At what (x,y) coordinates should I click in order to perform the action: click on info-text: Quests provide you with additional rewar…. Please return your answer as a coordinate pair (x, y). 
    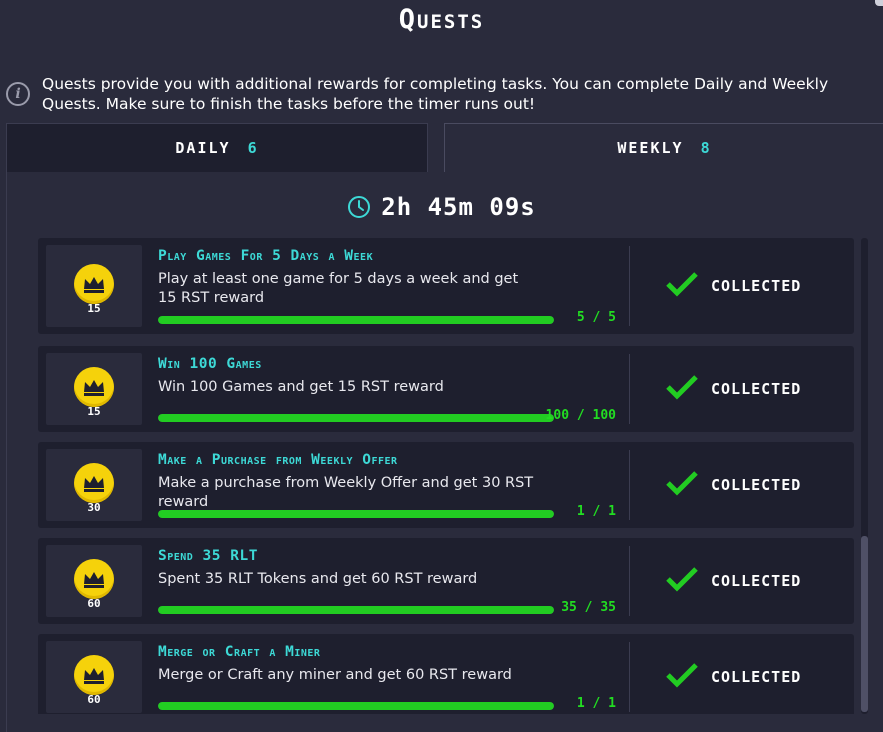
    Looking at the image, I should click on (435, 94).